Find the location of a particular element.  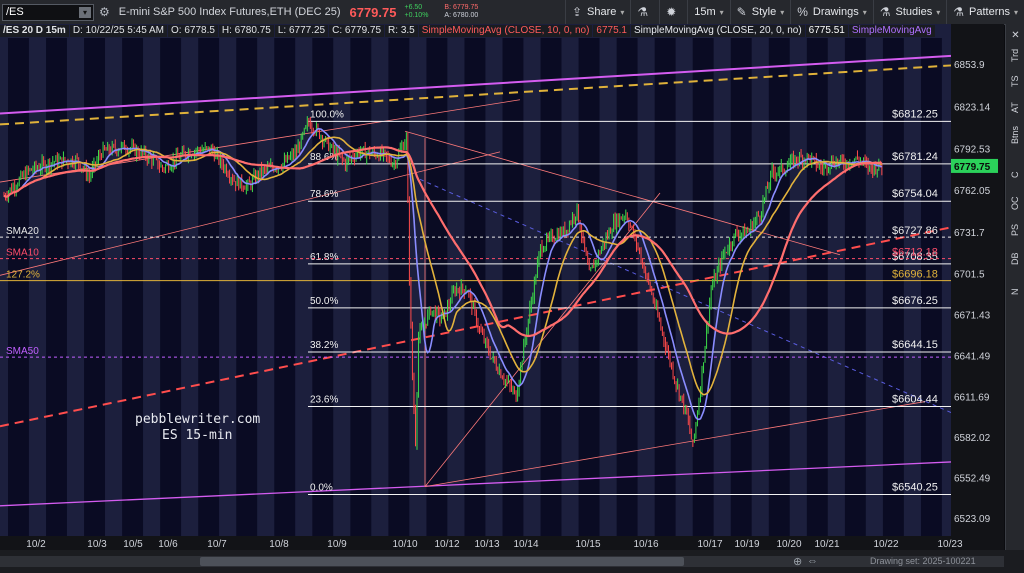

fib-price-label: $6812.25 is located at coordinates (915, 114).